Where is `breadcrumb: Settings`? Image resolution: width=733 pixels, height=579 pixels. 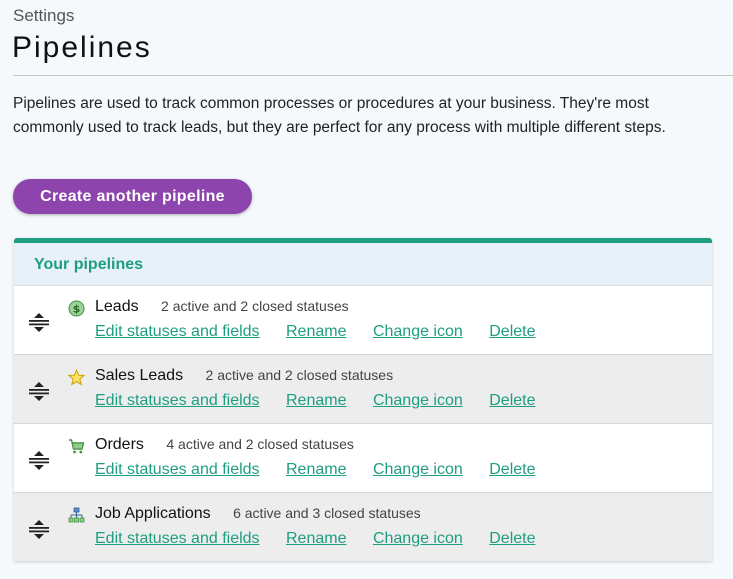 breadcrumb: Settings is located at coordinates (43, 16).